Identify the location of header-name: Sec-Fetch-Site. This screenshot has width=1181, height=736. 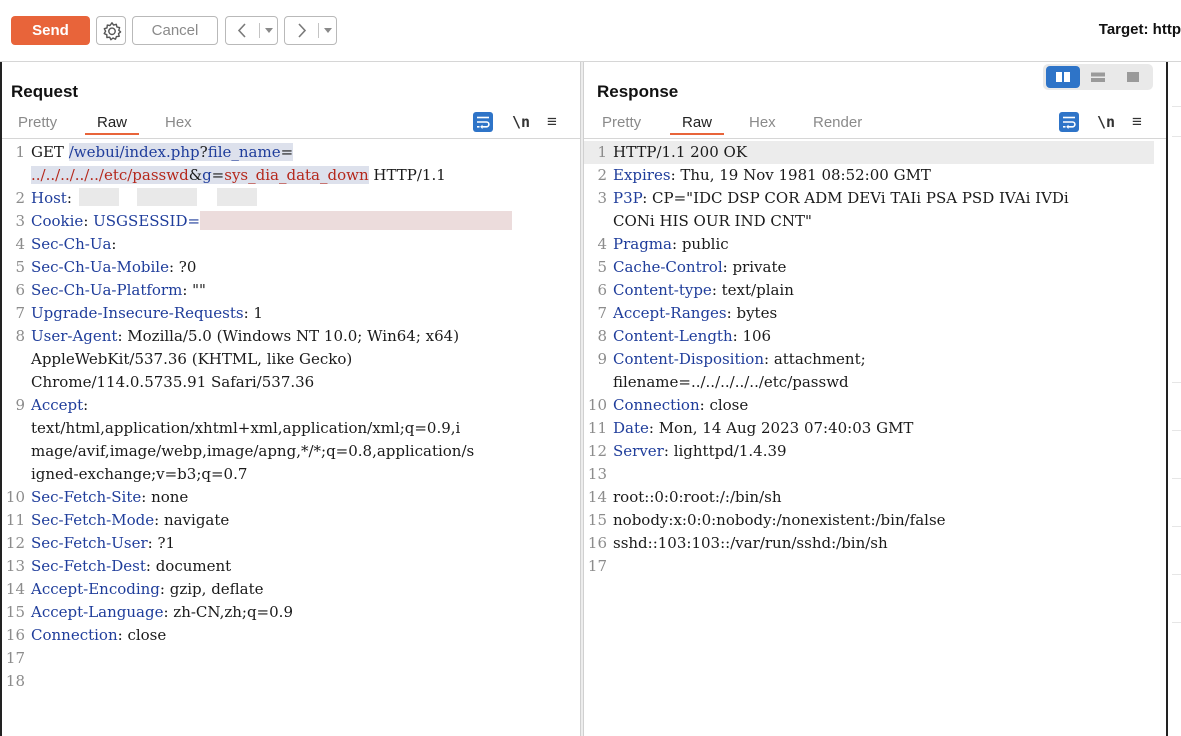
(86, 497).